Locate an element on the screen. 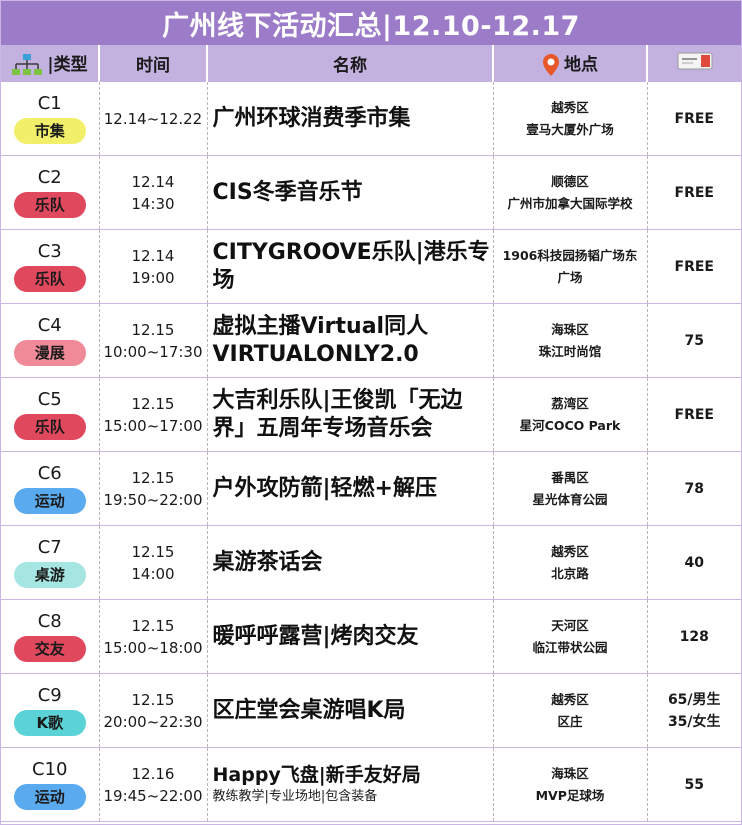 The height and width of the screenshot is (825, 742). type-cell: C5 乐队 is located at coordinates (50, 414).